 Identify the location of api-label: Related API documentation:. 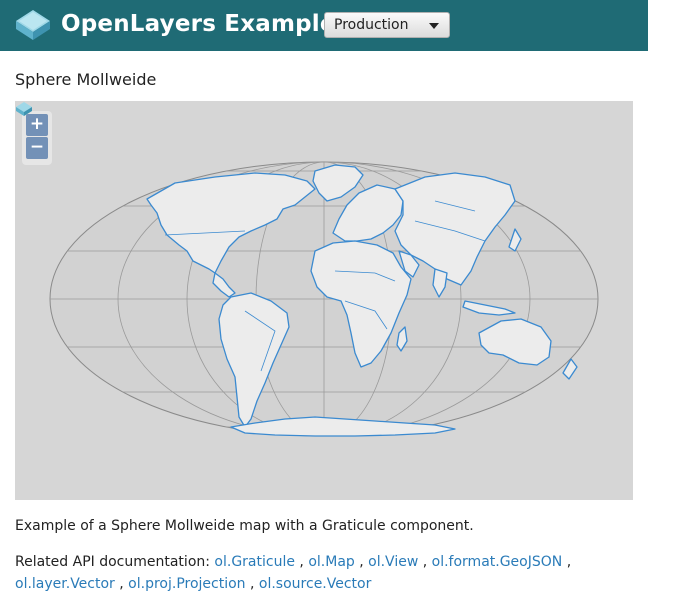
(112, 562).